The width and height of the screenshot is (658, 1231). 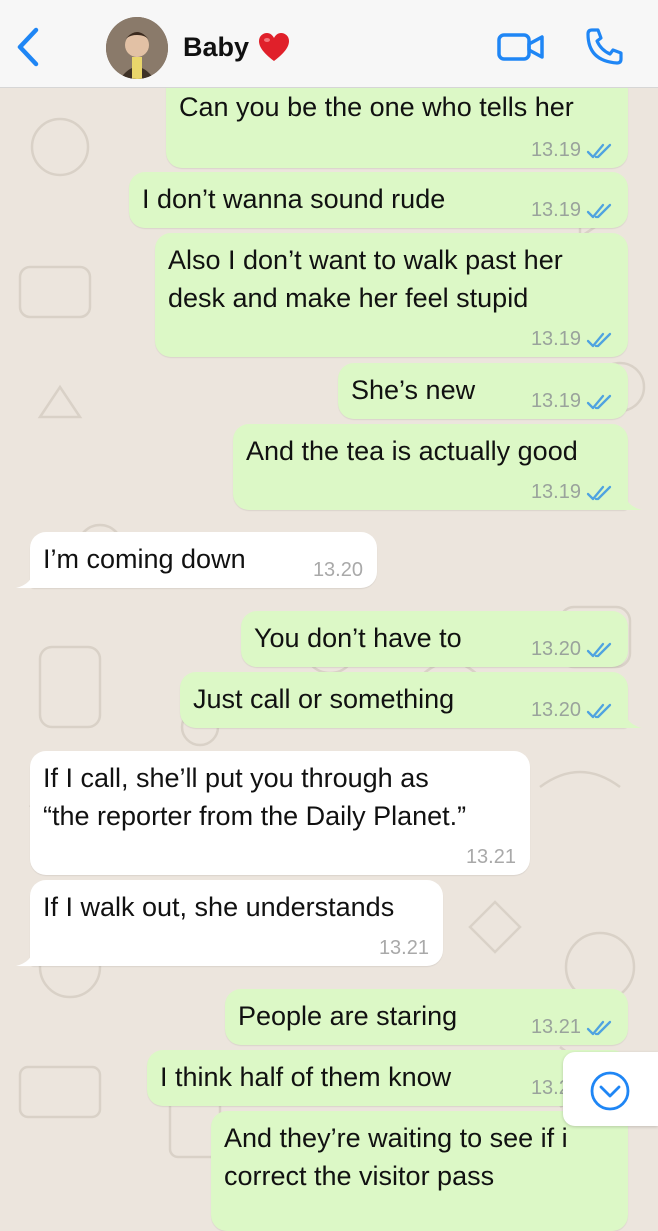 I want to click on message-bubble: People are staring 13.21, so click(x=426, y=1017).